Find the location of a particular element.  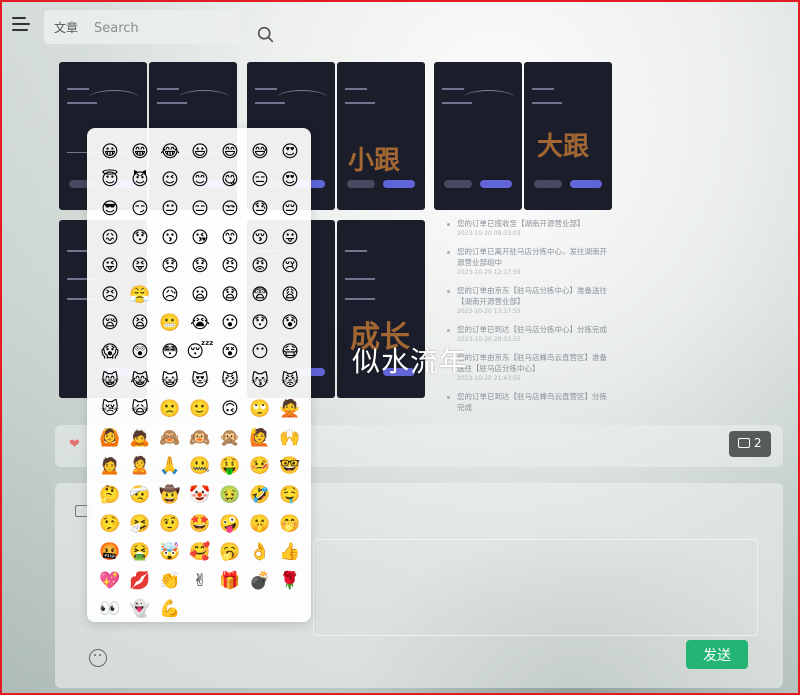

emoji-option: 🎁 is located at coordinates (230, 581).